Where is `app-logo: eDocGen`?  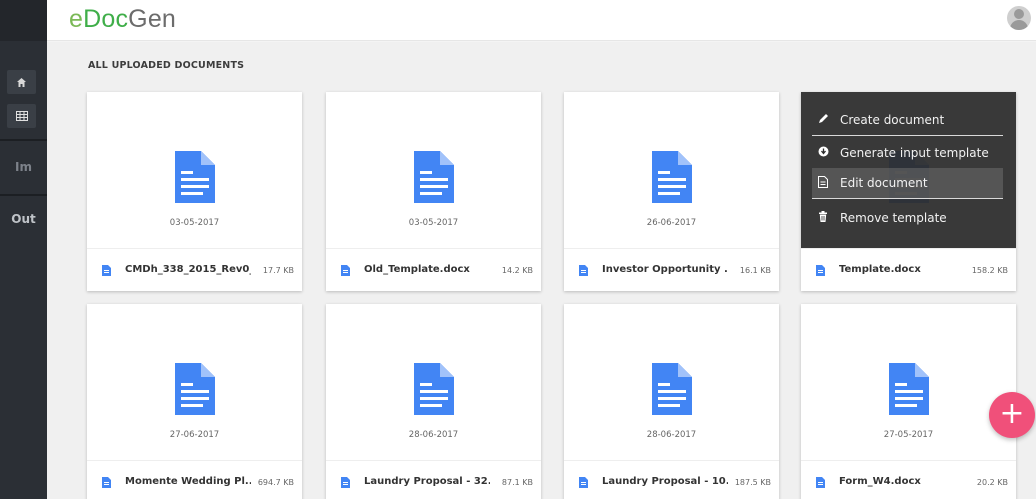
app-logo: eDocGen is located at coordinates (122, 19).